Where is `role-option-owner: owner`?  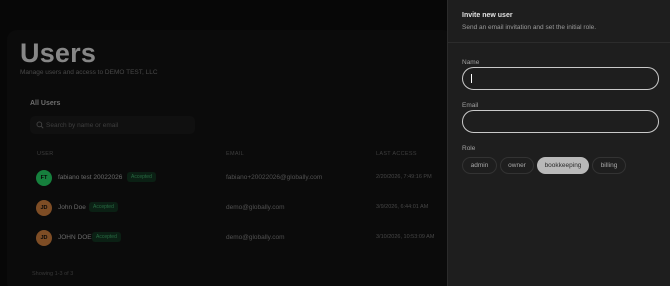
role-option-owner: owner is located at coordinates (517, 165).